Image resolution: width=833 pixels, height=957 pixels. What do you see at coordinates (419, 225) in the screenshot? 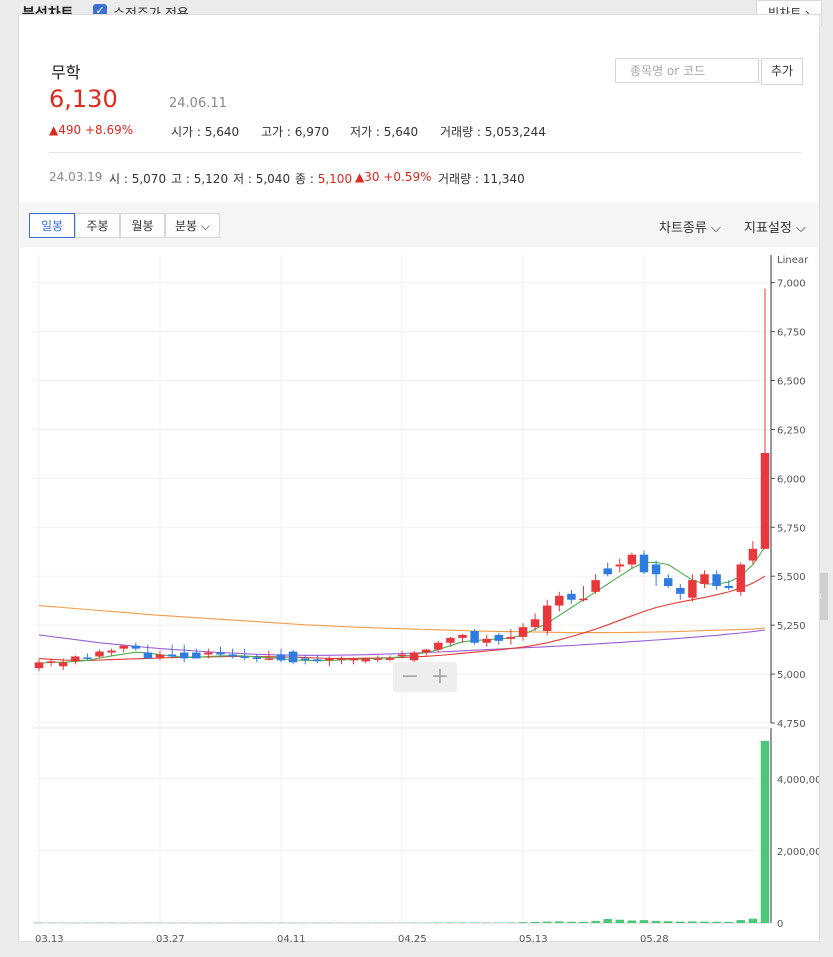
I see `chart-toolbar: 일봉 주봉 월봉 분봉 ⌵ 차트종류 ⌵ 지표설정 ⌵` at bounding box center [419, 225].